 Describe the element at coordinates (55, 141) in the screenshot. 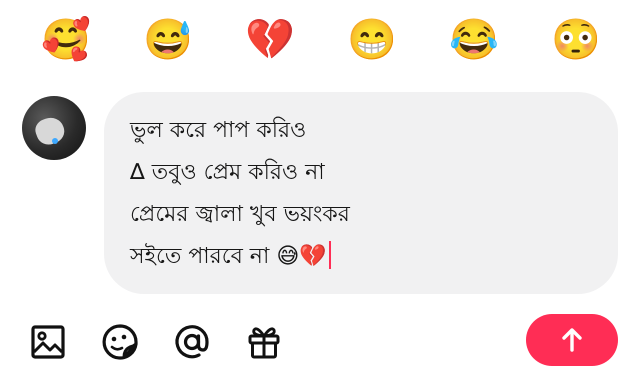

I see `ring-icon` at that location.